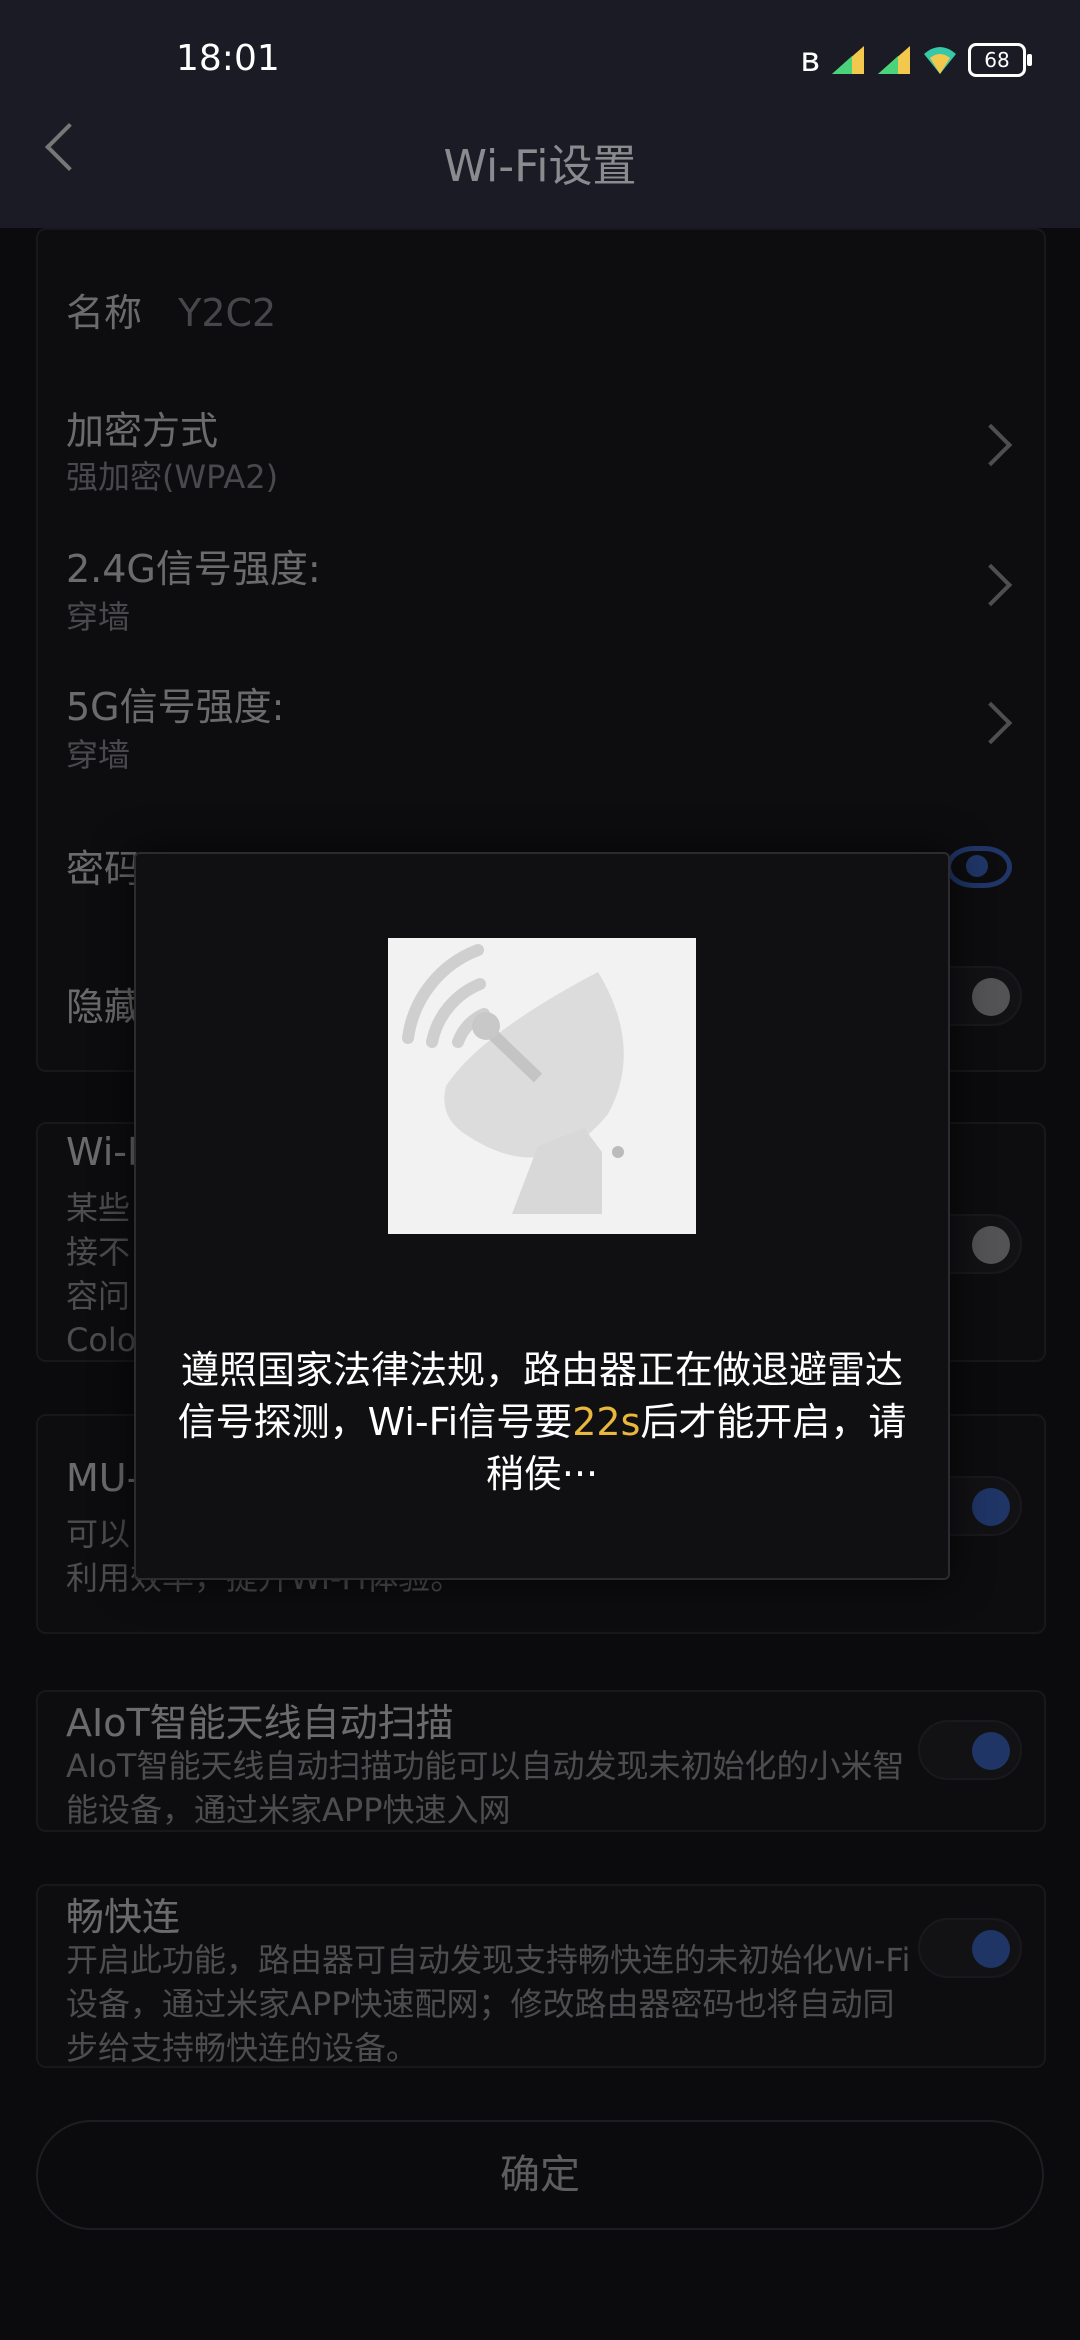  I want to click on aiot-label: AIoT智能天线自动扫描, so click(260, 1723).